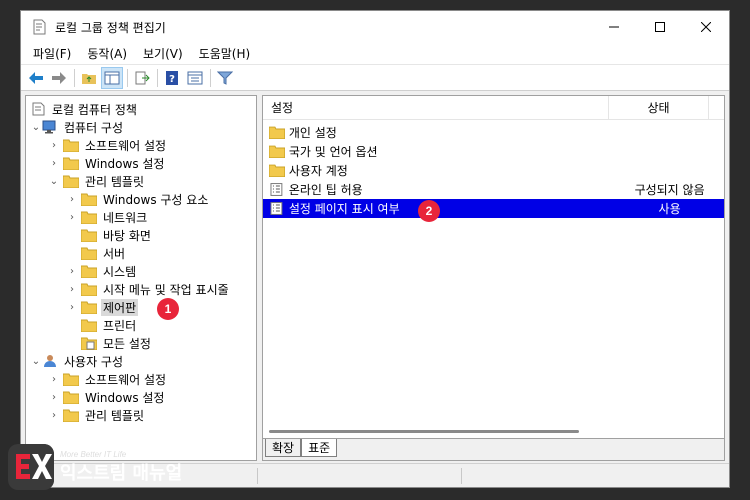 This screenshot has width=750, height=500. I want to click on tree-item-user-software: › 소프트웨어 설정, so click(141, 379).